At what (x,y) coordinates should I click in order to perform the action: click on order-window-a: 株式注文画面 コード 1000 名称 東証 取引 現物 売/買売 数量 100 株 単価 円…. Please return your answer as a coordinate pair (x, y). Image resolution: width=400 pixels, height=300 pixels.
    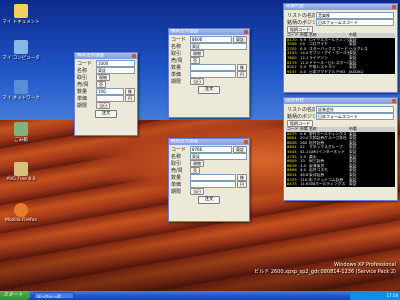
    Looking at the image, I should click on (106, 94).